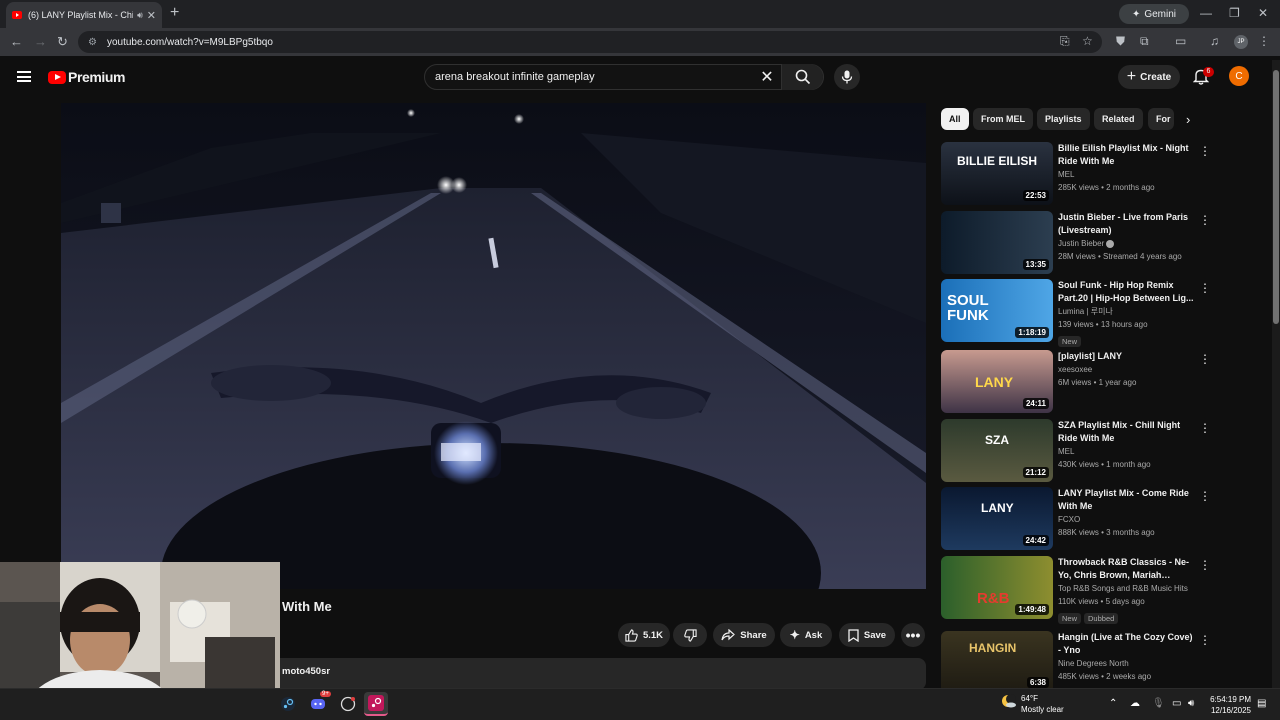  What do you see at coordinates (92, 42) in the screenshot?
I see `site-info-icon: ⚙` at bounding box center [92, 42].